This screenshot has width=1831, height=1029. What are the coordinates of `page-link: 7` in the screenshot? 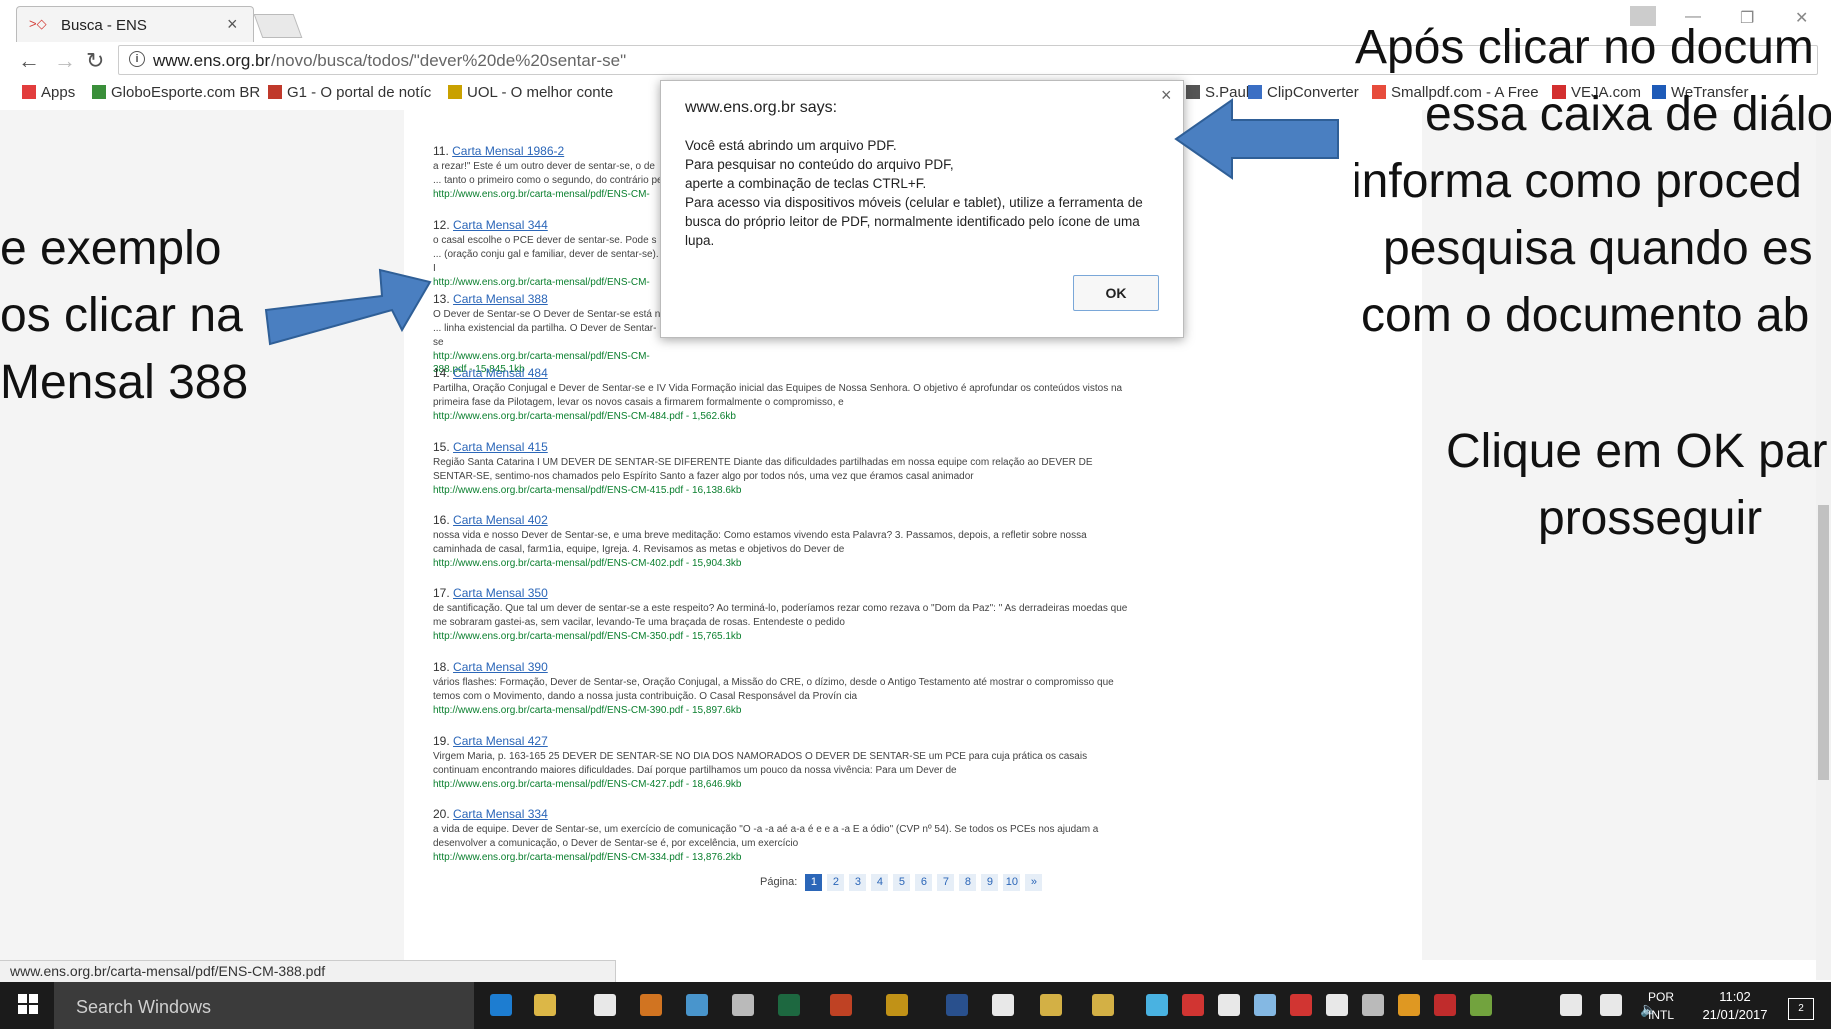 It's located at (946, 882).